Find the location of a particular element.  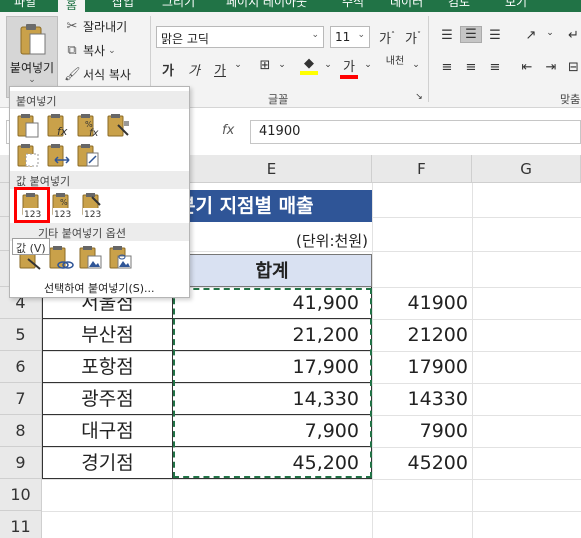

total-cell: 17,900 is located at coordinates (272, 367).